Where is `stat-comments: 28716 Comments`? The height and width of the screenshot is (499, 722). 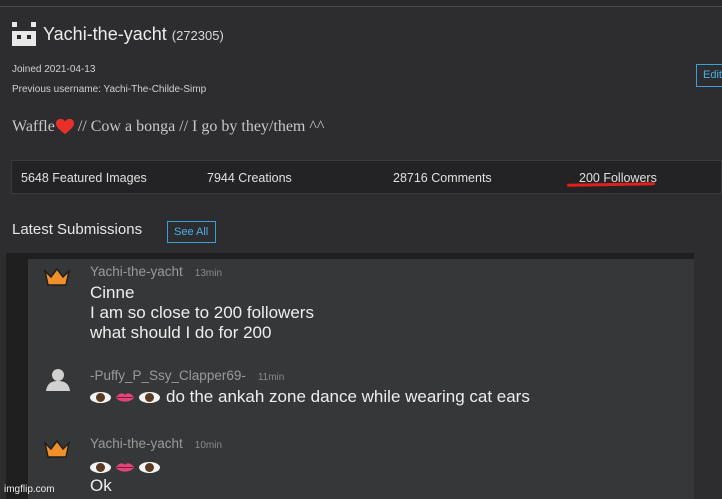
stat-comments: 28716 Comments is located at coordinates (442, 178).